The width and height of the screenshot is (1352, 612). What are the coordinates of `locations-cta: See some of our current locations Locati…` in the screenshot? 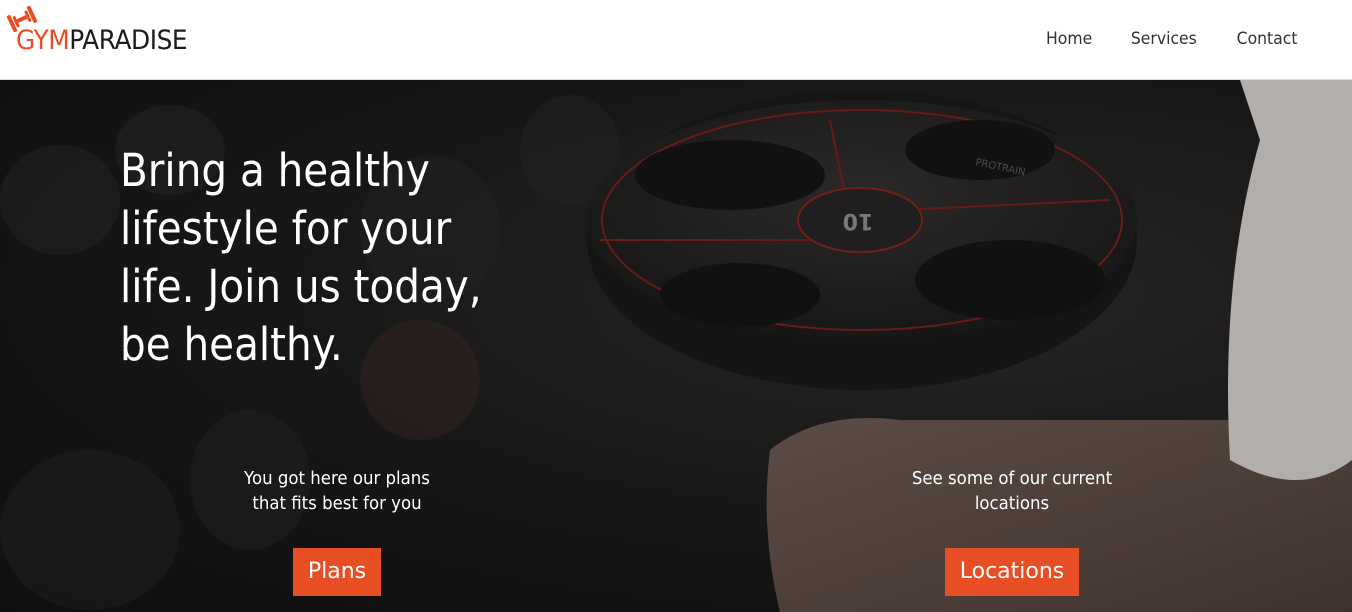 It's located at (1012, 531).